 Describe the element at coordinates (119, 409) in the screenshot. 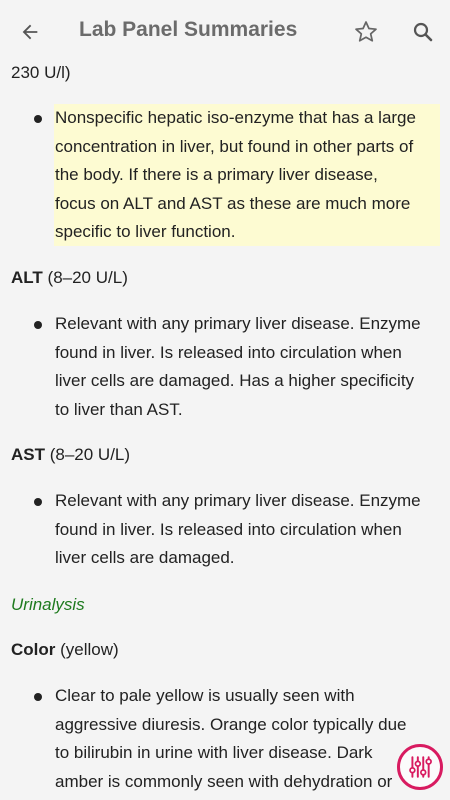

I see `bullet-line: to liver than AST.` at that location.